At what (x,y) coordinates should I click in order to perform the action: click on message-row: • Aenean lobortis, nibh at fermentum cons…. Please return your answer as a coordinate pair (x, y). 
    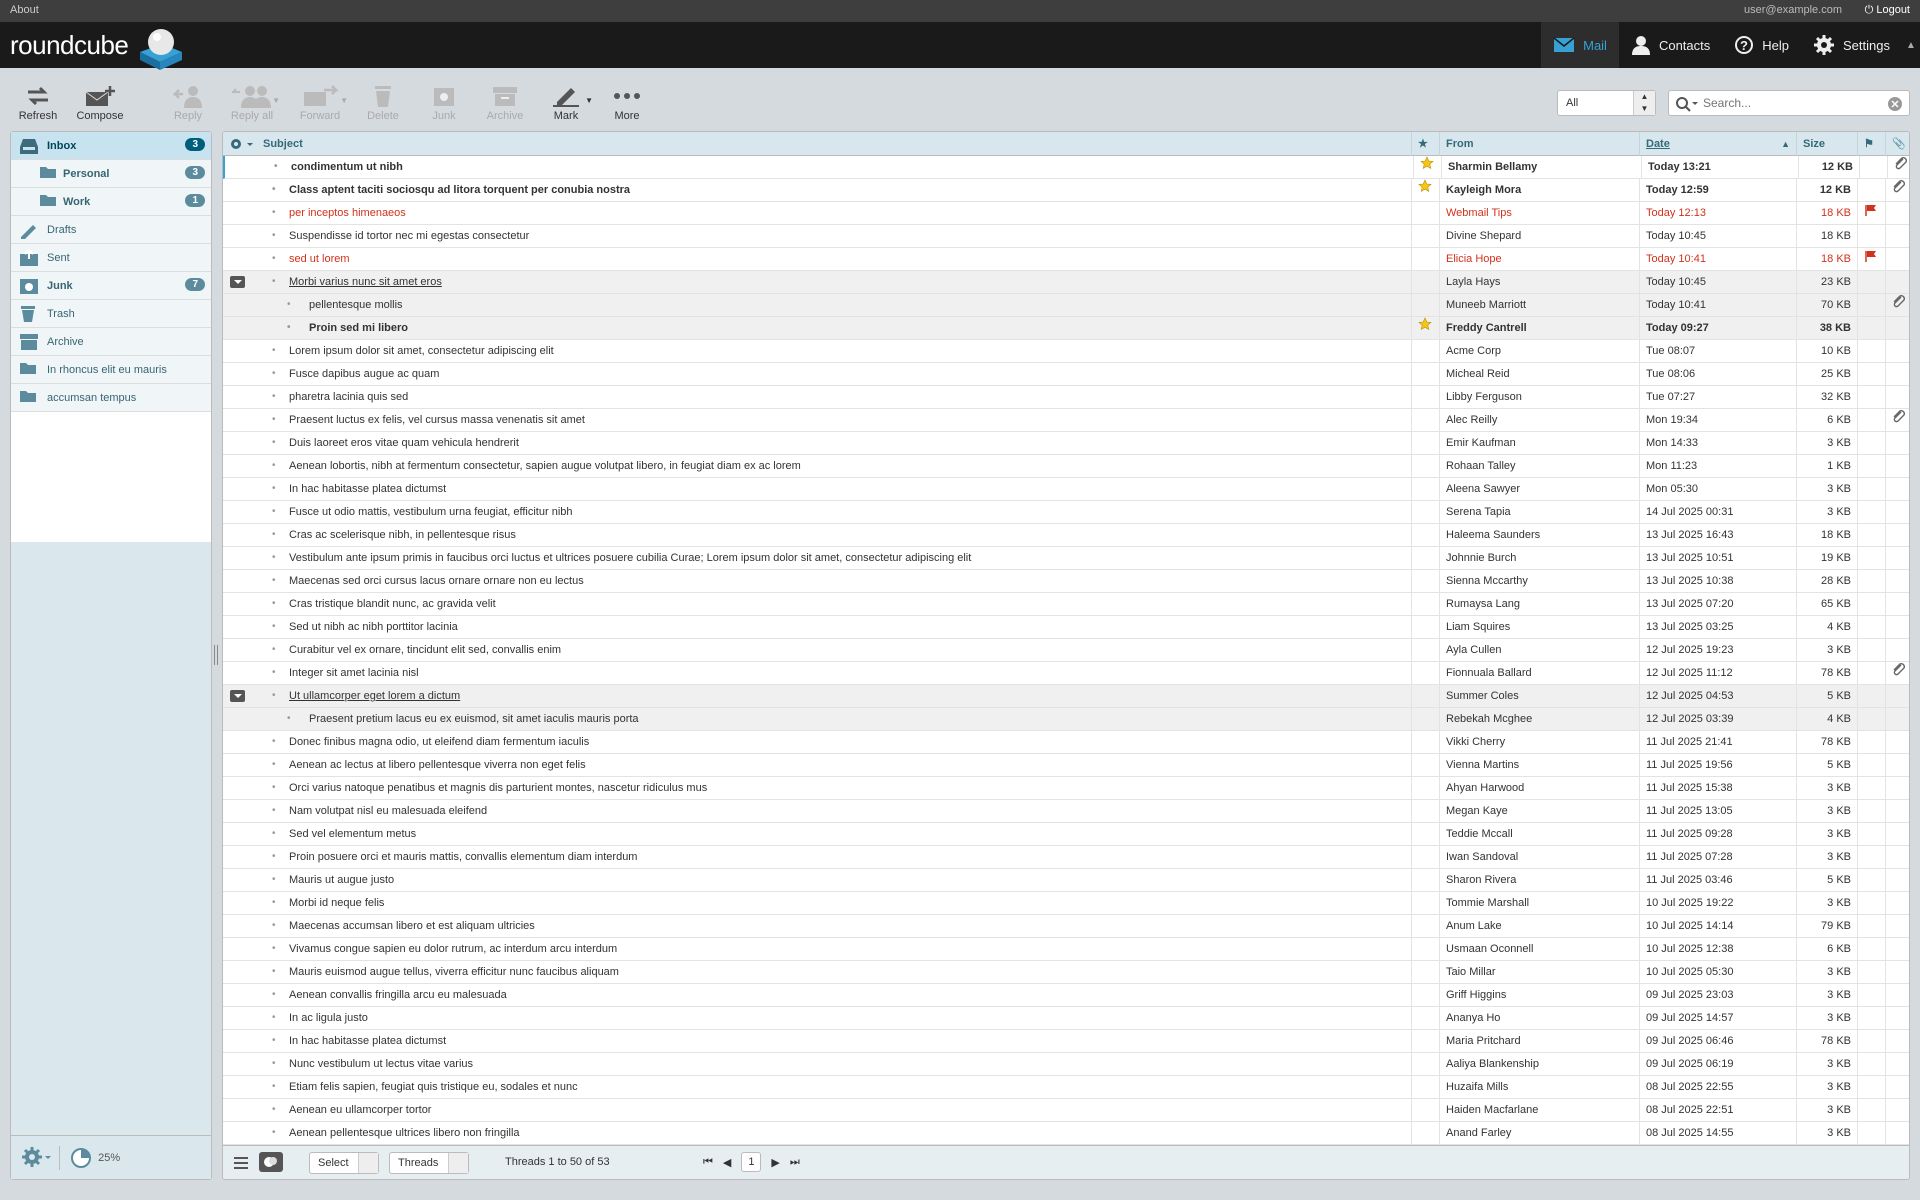
    Looking at the image, I should click on (1066, 466).